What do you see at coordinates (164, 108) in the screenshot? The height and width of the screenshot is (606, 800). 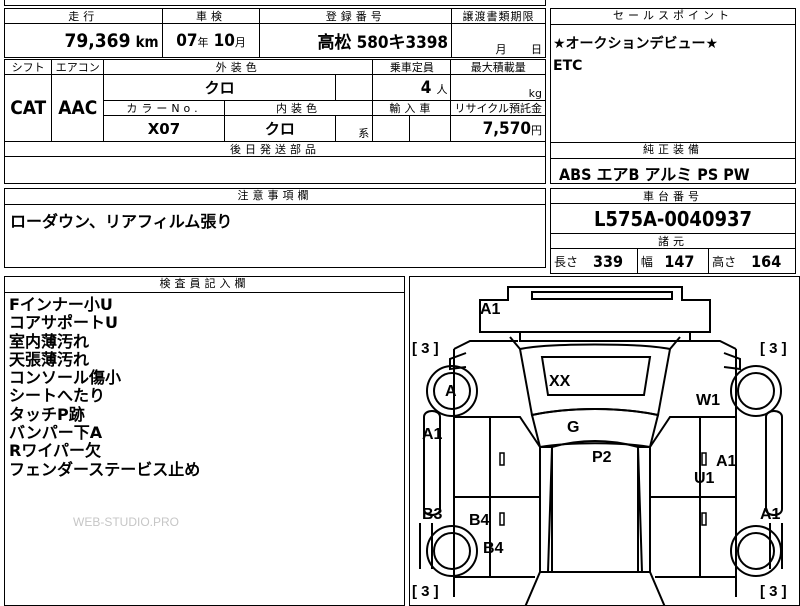 I see `color-no-header: カラーNo.` at bounding box center [164, 108].